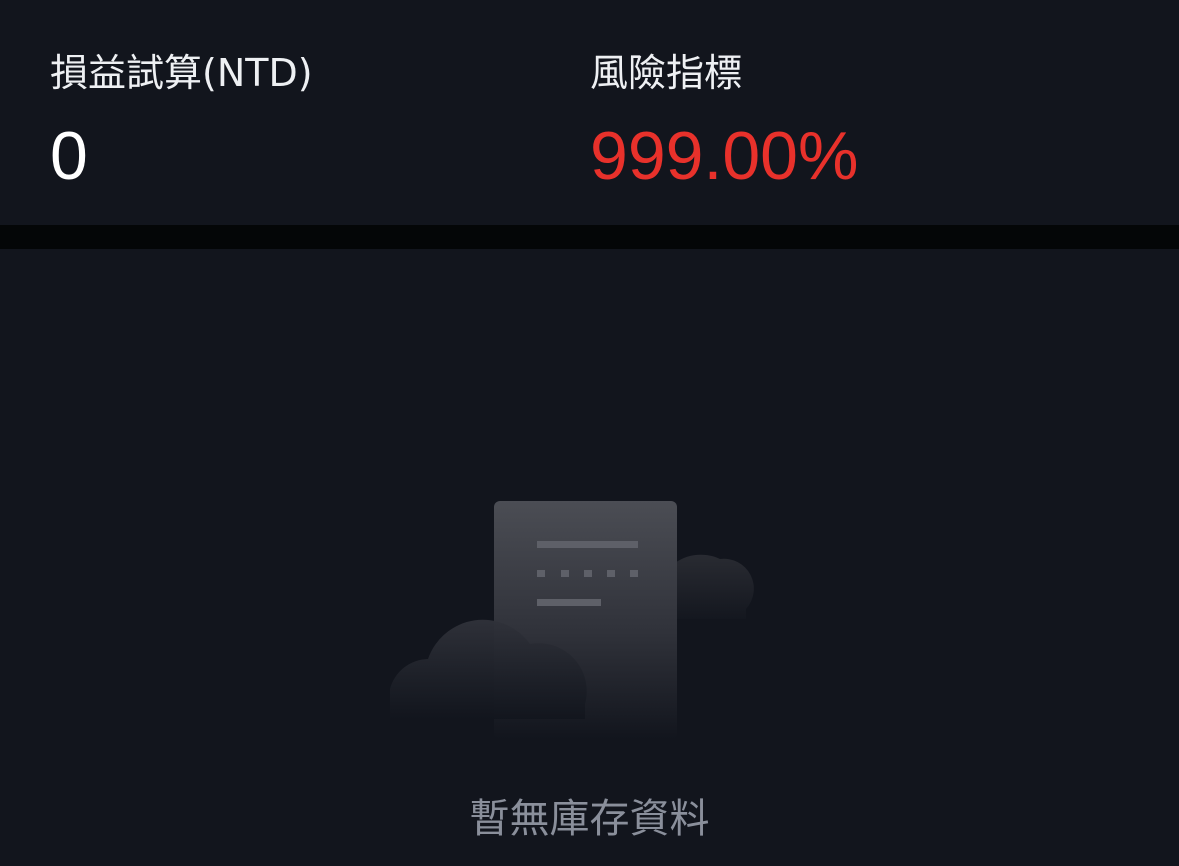 This screenshot has height=866, width=1179. Describe the element at coordinates (181, 121) in the screenshot. I see `pnl-metric: 損益試算(NTD) 0` at that location.